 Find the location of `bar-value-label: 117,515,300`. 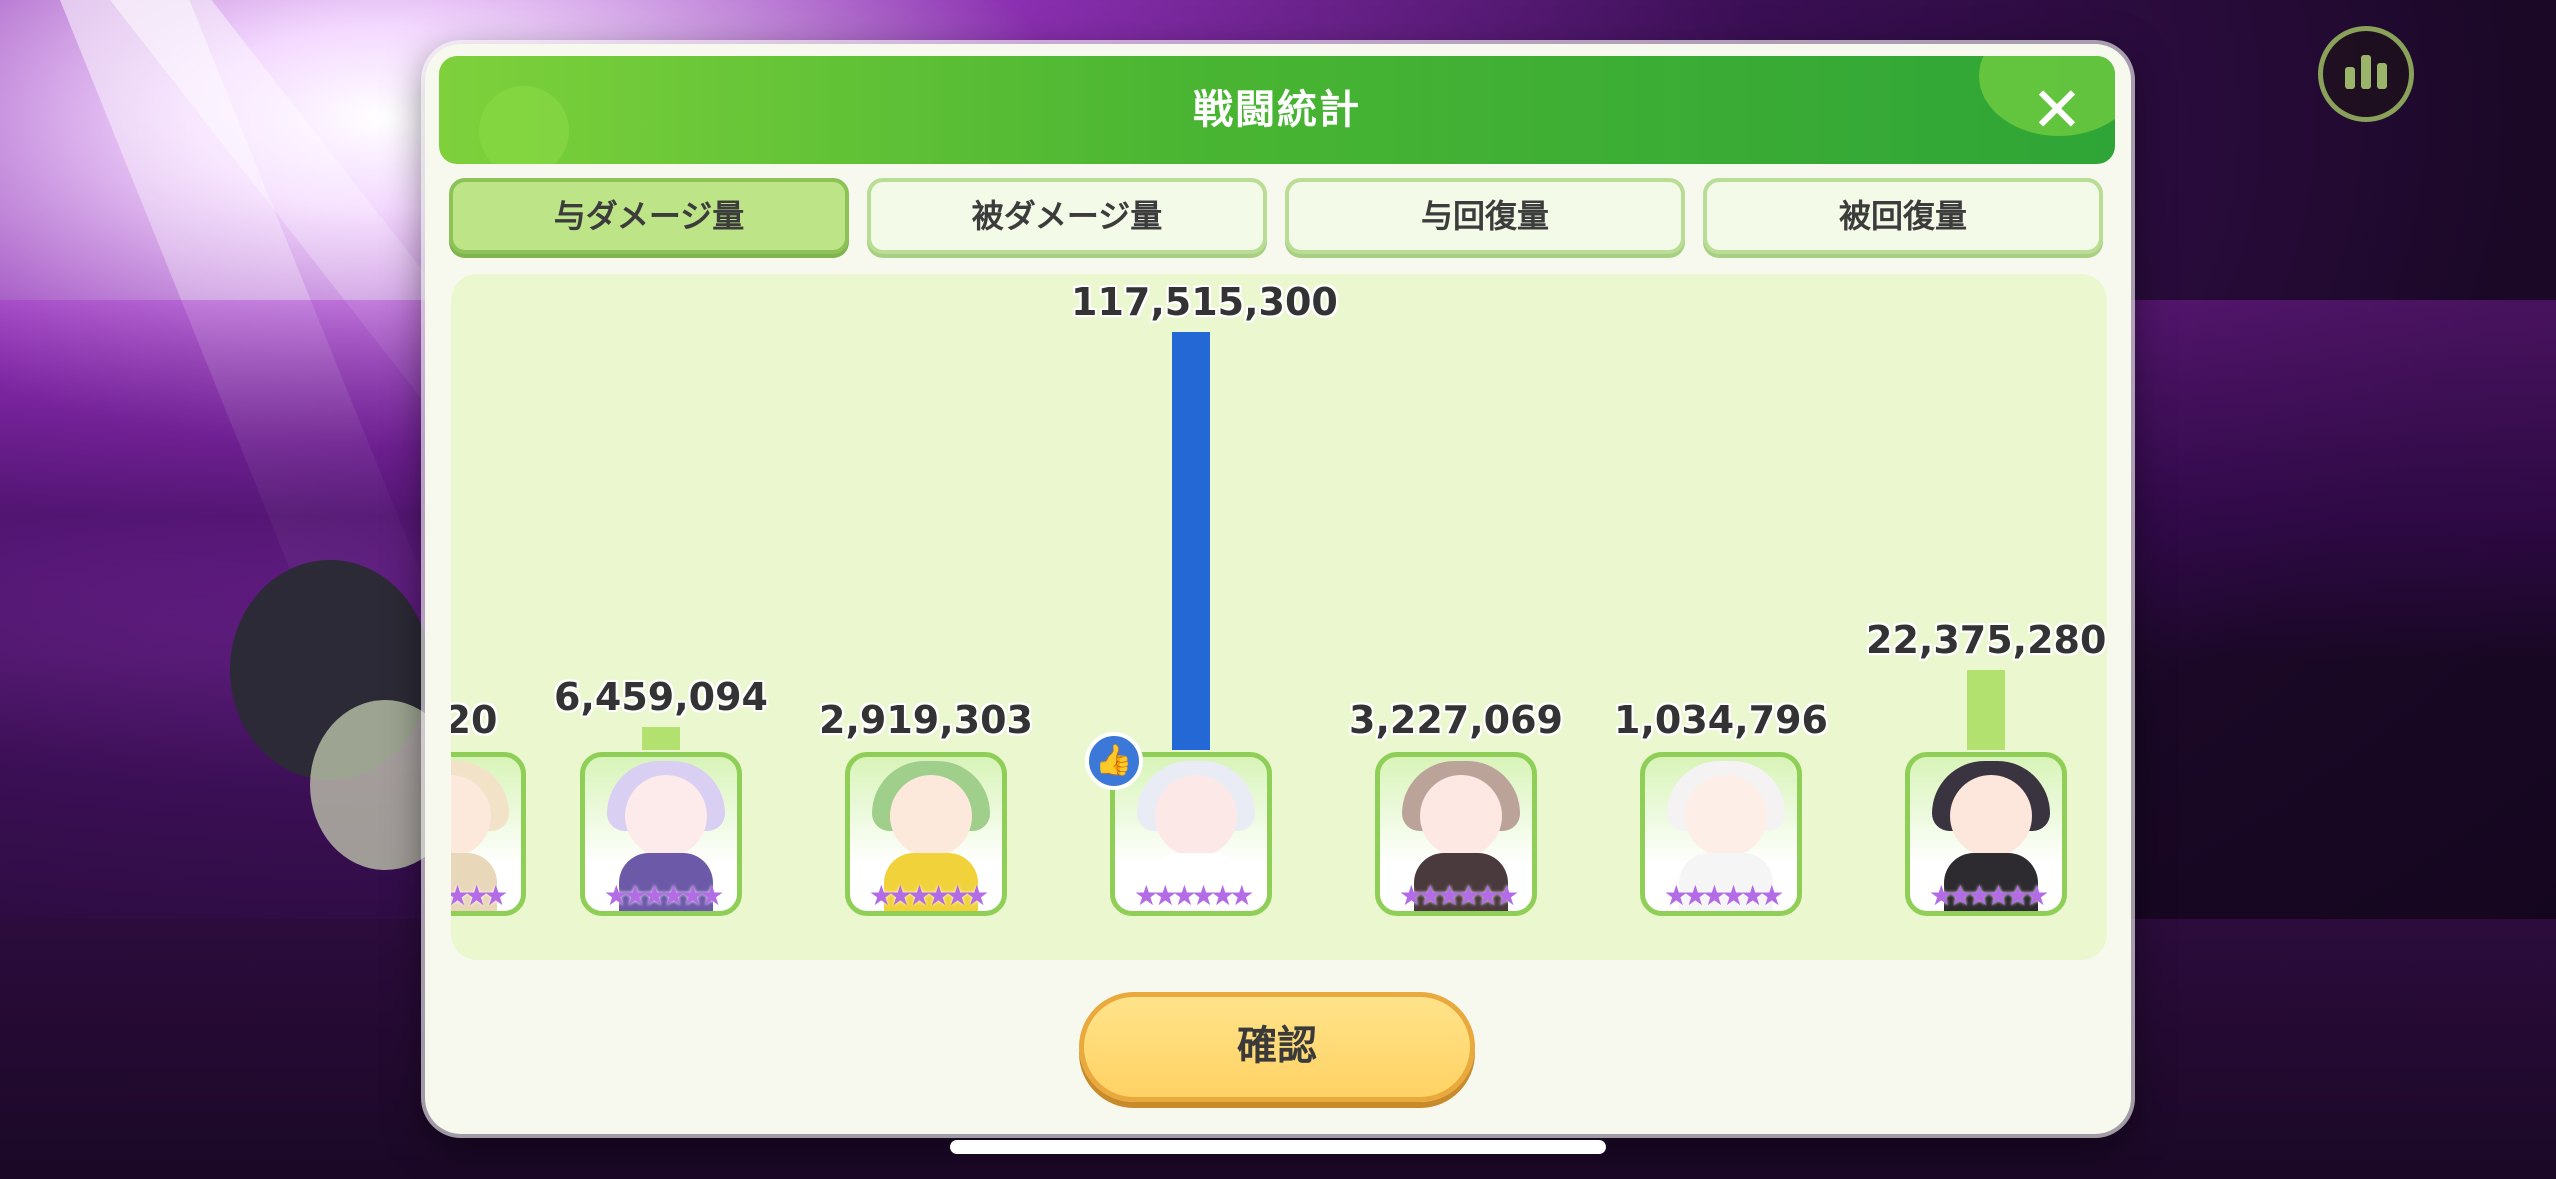

bar-value-label: 117,515,300 is located at coordinates (1204, 302).